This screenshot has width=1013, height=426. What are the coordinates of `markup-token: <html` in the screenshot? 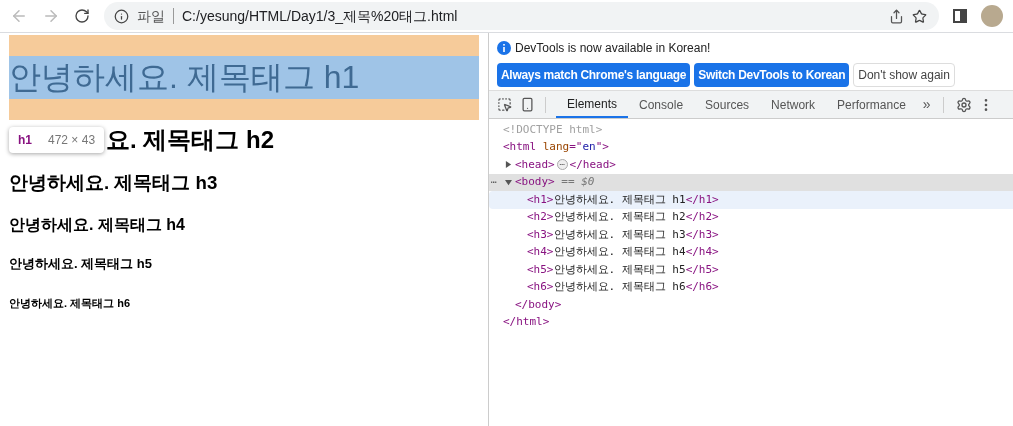 It's located at (520, 147).